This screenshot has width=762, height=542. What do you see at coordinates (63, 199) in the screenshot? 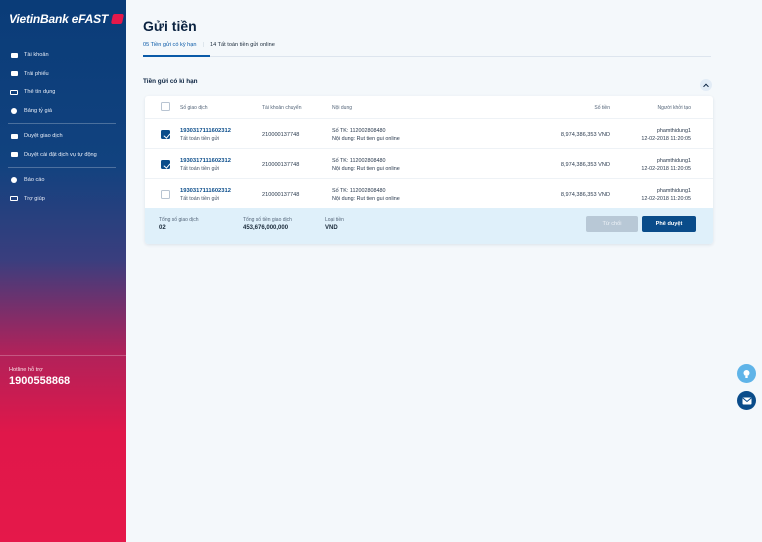
I see `sidebar-item-tro-giup: Trợ giúp` at bounding box center [63, 199].